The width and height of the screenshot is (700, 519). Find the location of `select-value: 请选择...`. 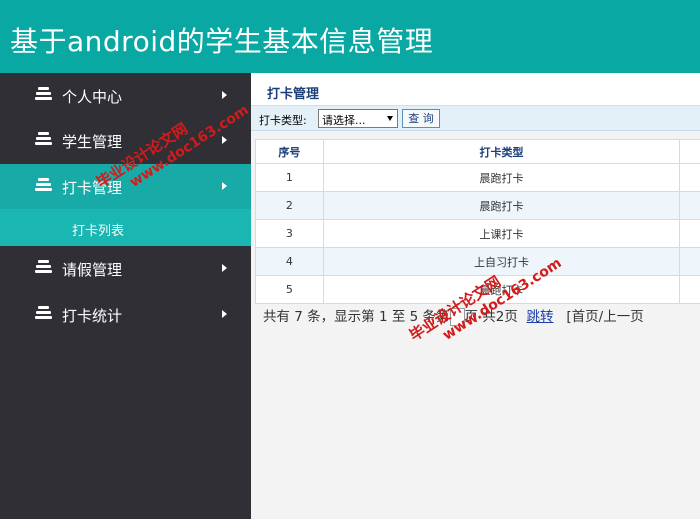

select-value: 请选择... is located at coordinates (344, 120).